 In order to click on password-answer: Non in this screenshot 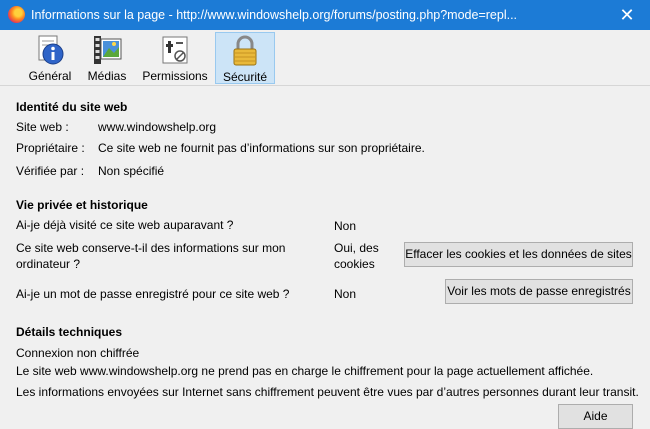, I will do `click(345, 294)`.